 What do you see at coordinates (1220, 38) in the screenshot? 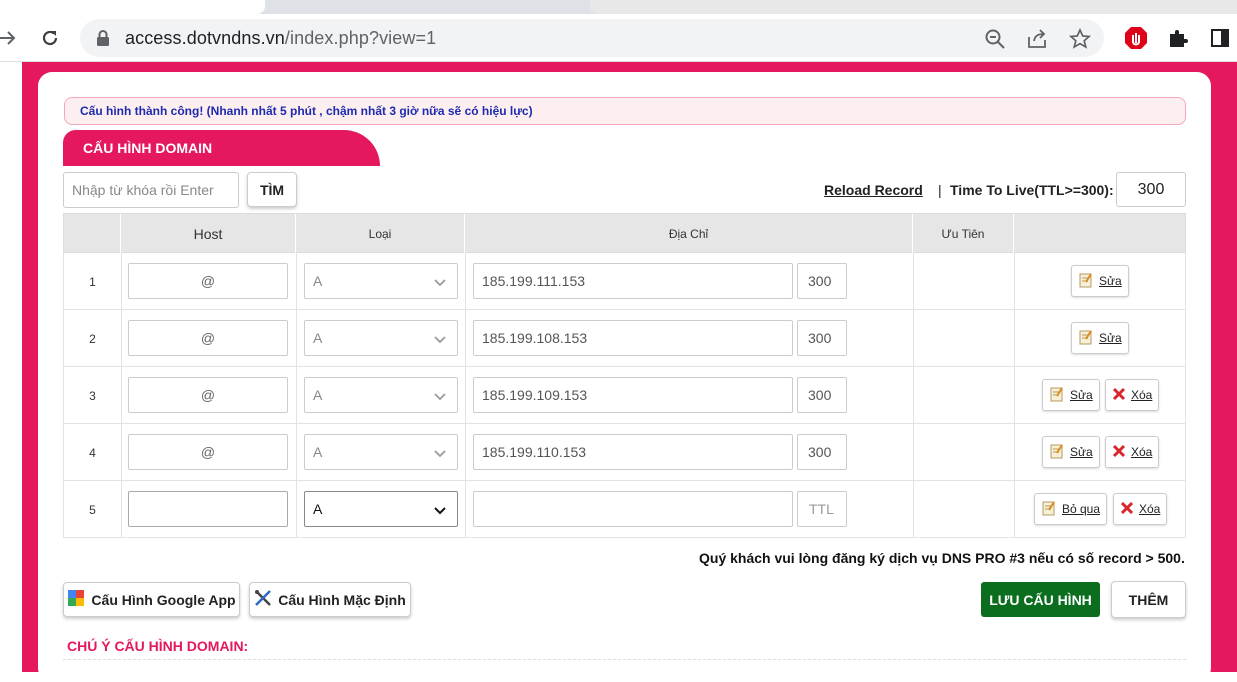
I see `side-panel-icon` at bounding box center [1220, 38].